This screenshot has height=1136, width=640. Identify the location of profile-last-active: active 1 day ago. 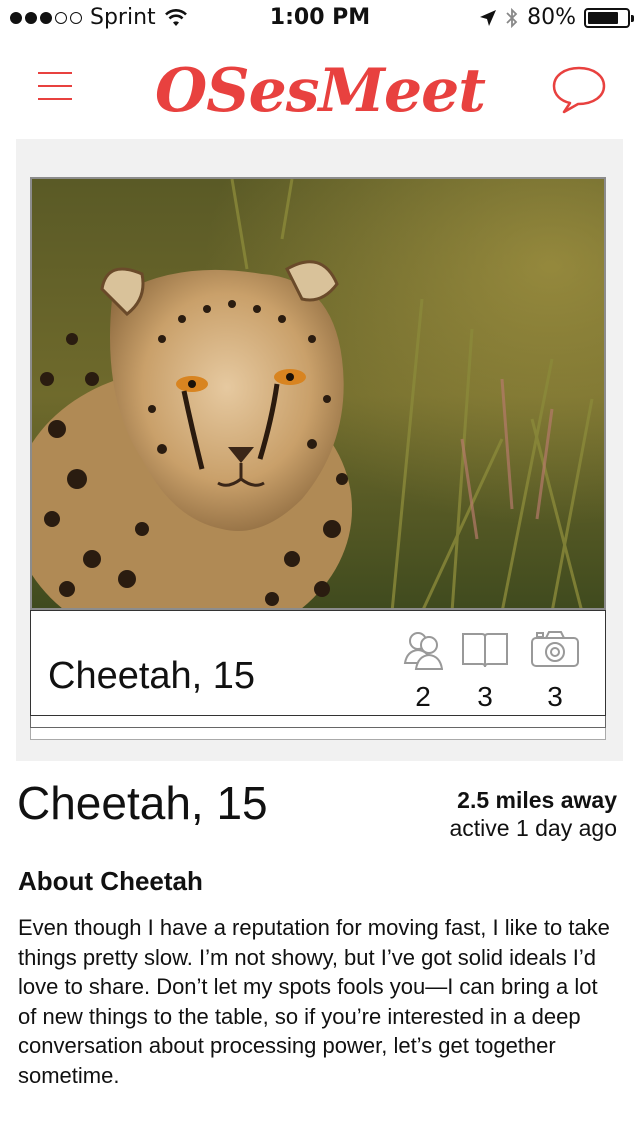
(533, 828).